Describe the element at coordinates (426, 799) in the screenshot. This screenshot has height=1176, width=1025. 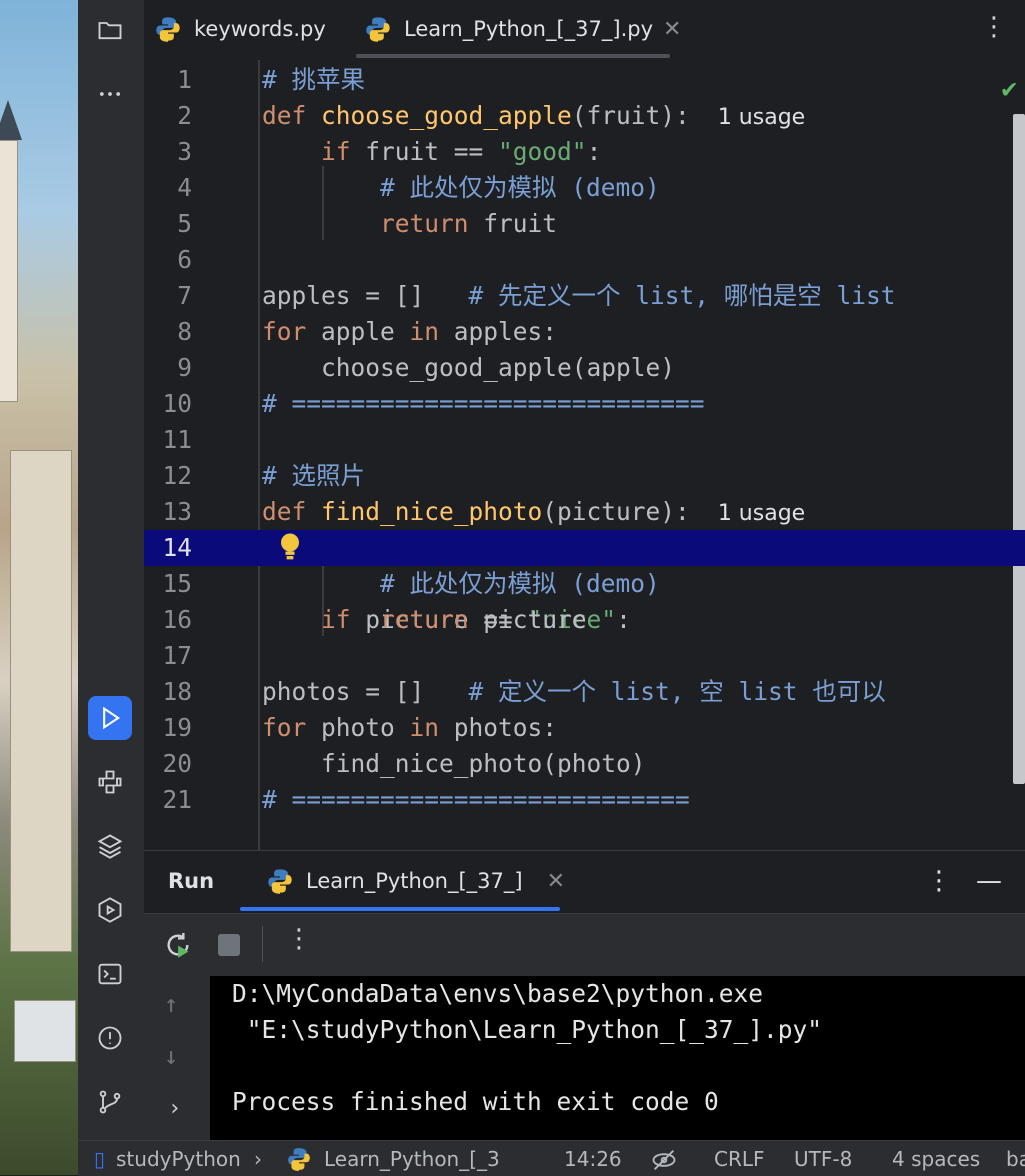
I see `code-line: 21 # ===========================` at that location.